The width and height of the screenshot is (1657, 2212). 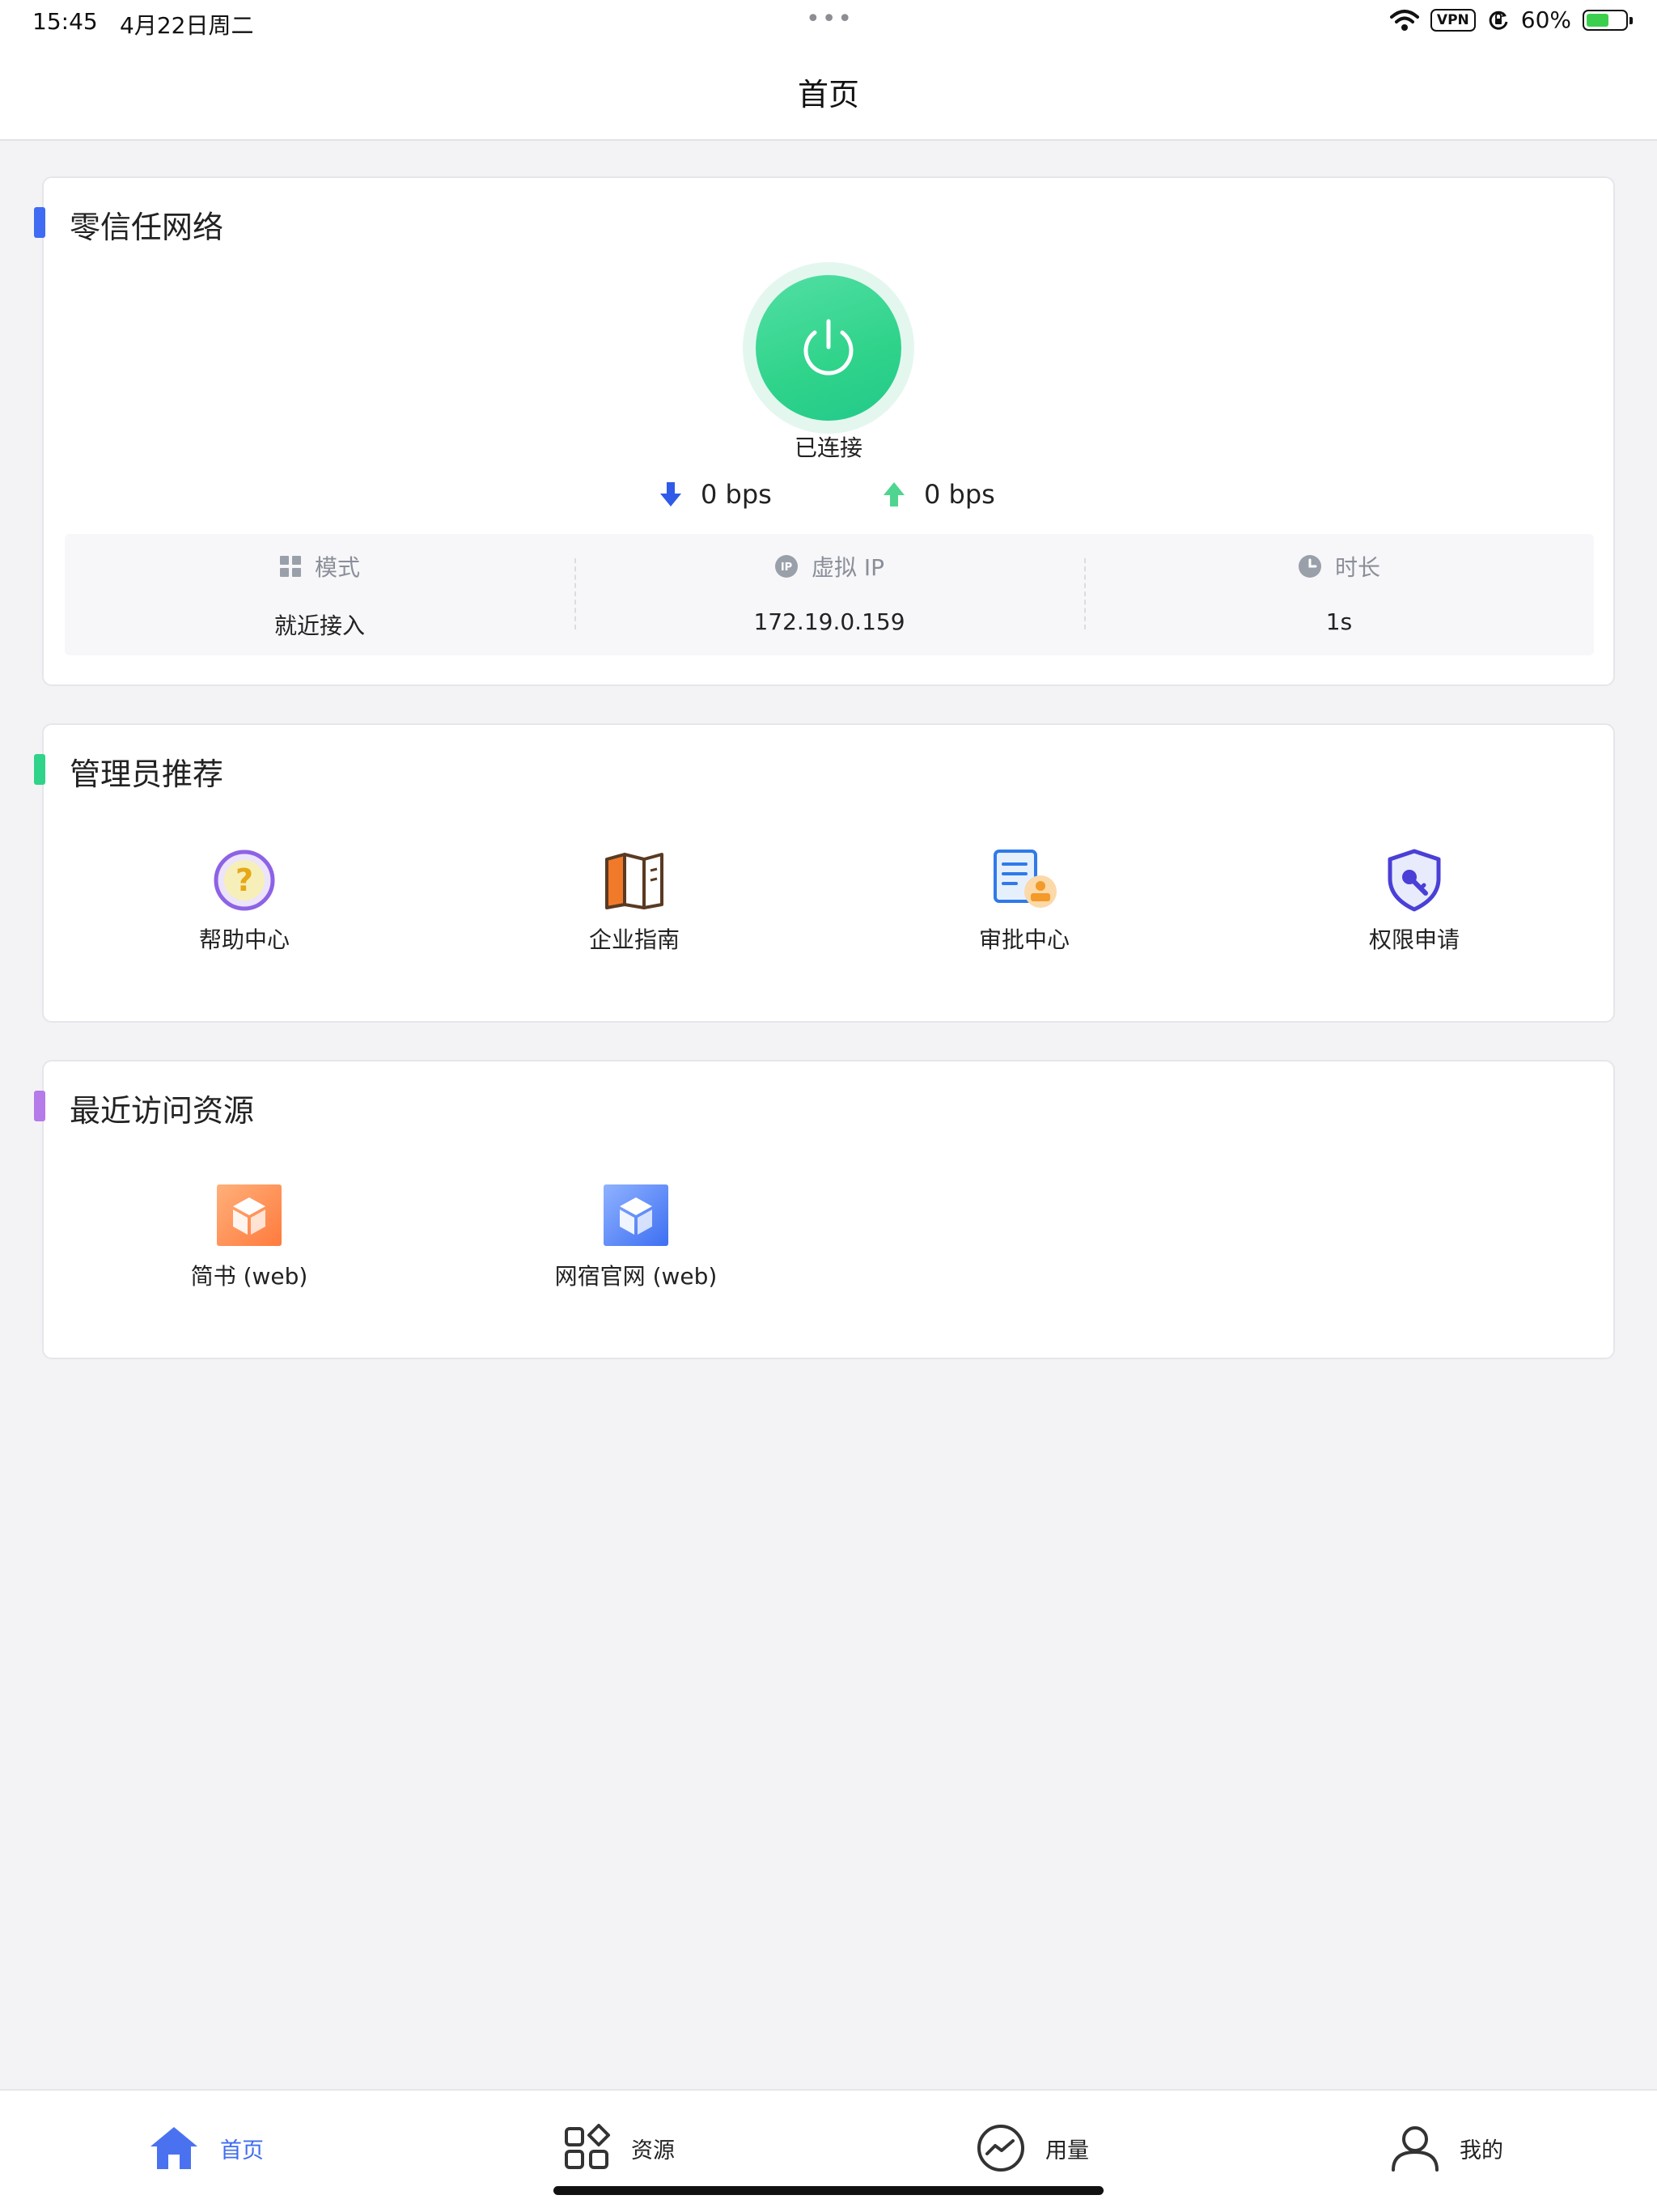 What do you see at coordinates (1415, 2149) in the screenshot?
I see `profile-icon` at bounding box center [1415, 2149].